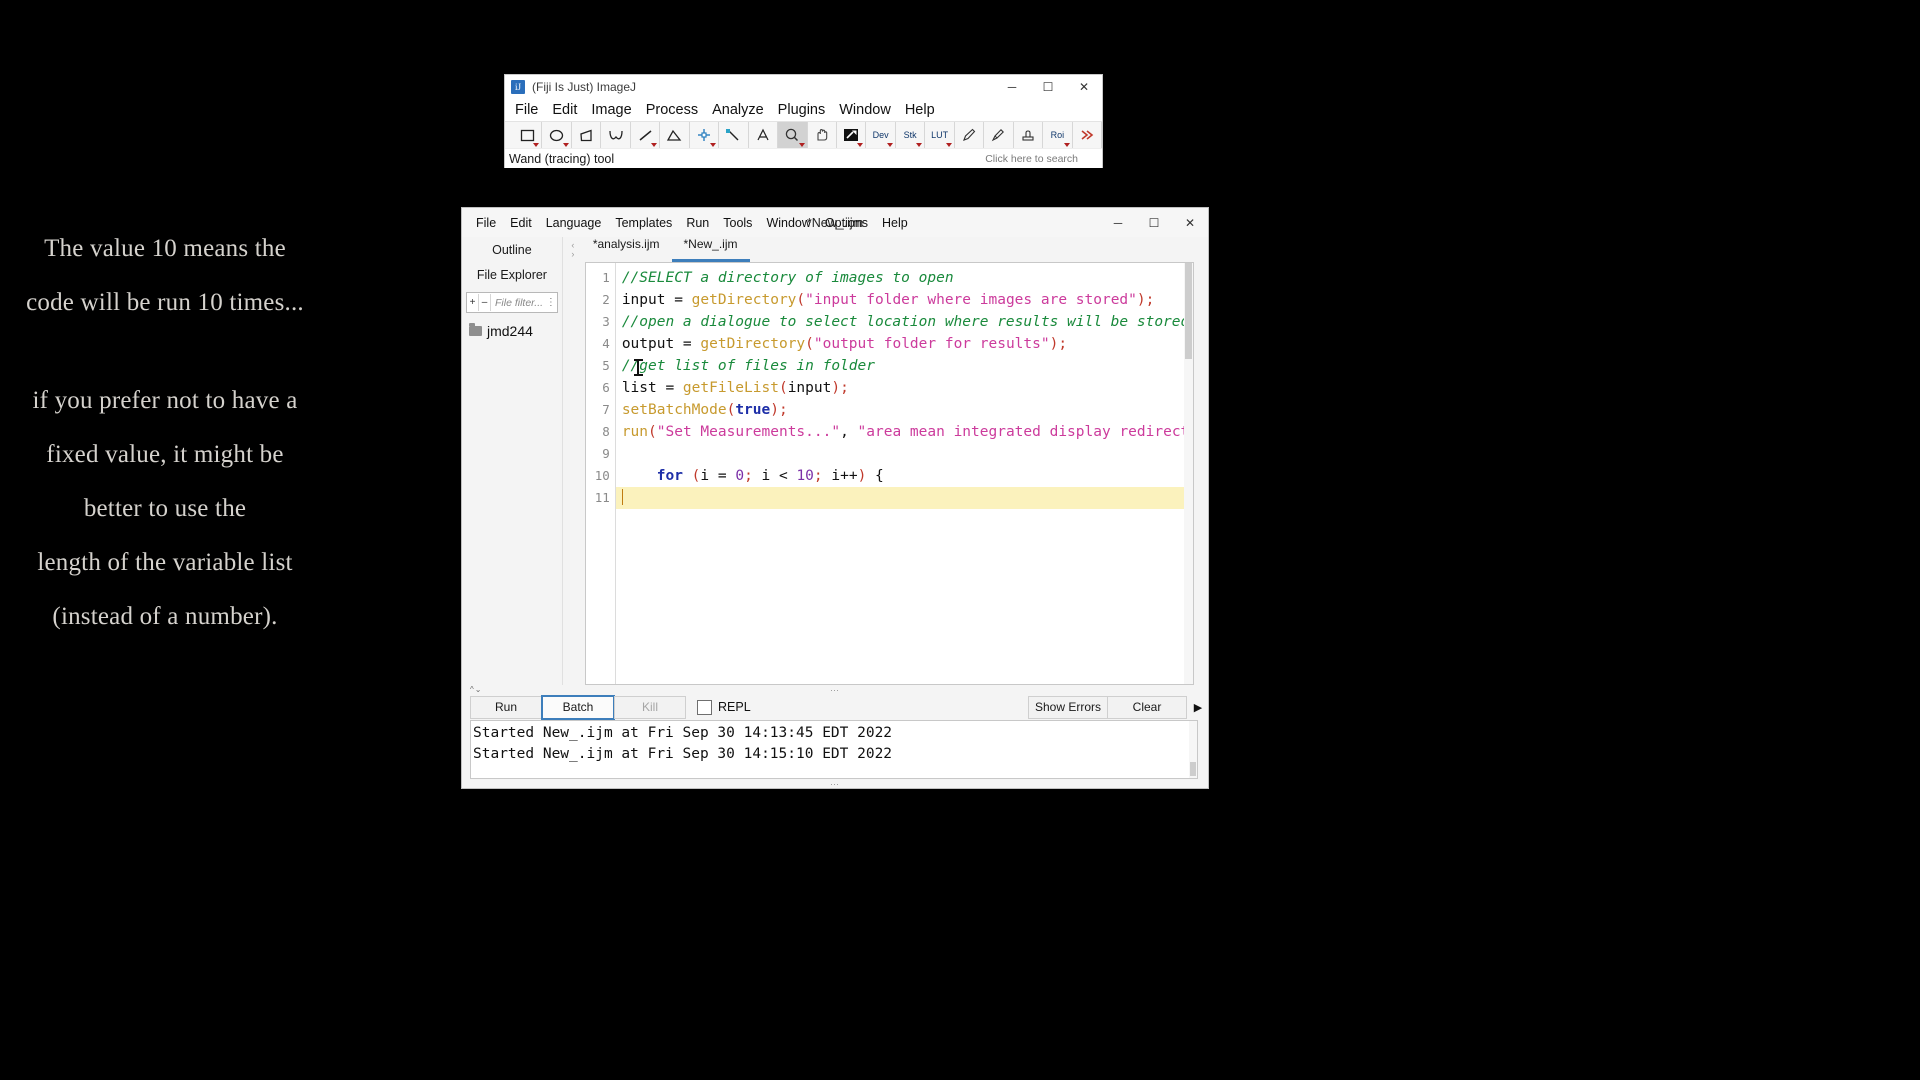 The image size is (1920, 1080). Describe the element at coordinates (1068, 707) in the screenshot. I see `show-errors-button: Show Errors` at that location.